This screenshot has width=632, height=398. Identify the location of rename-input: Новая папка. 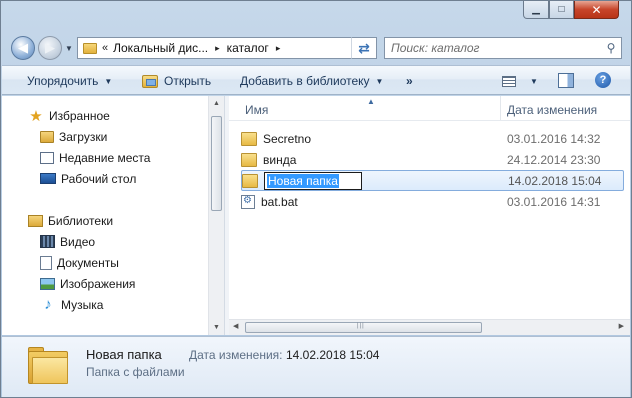
(313, 180).